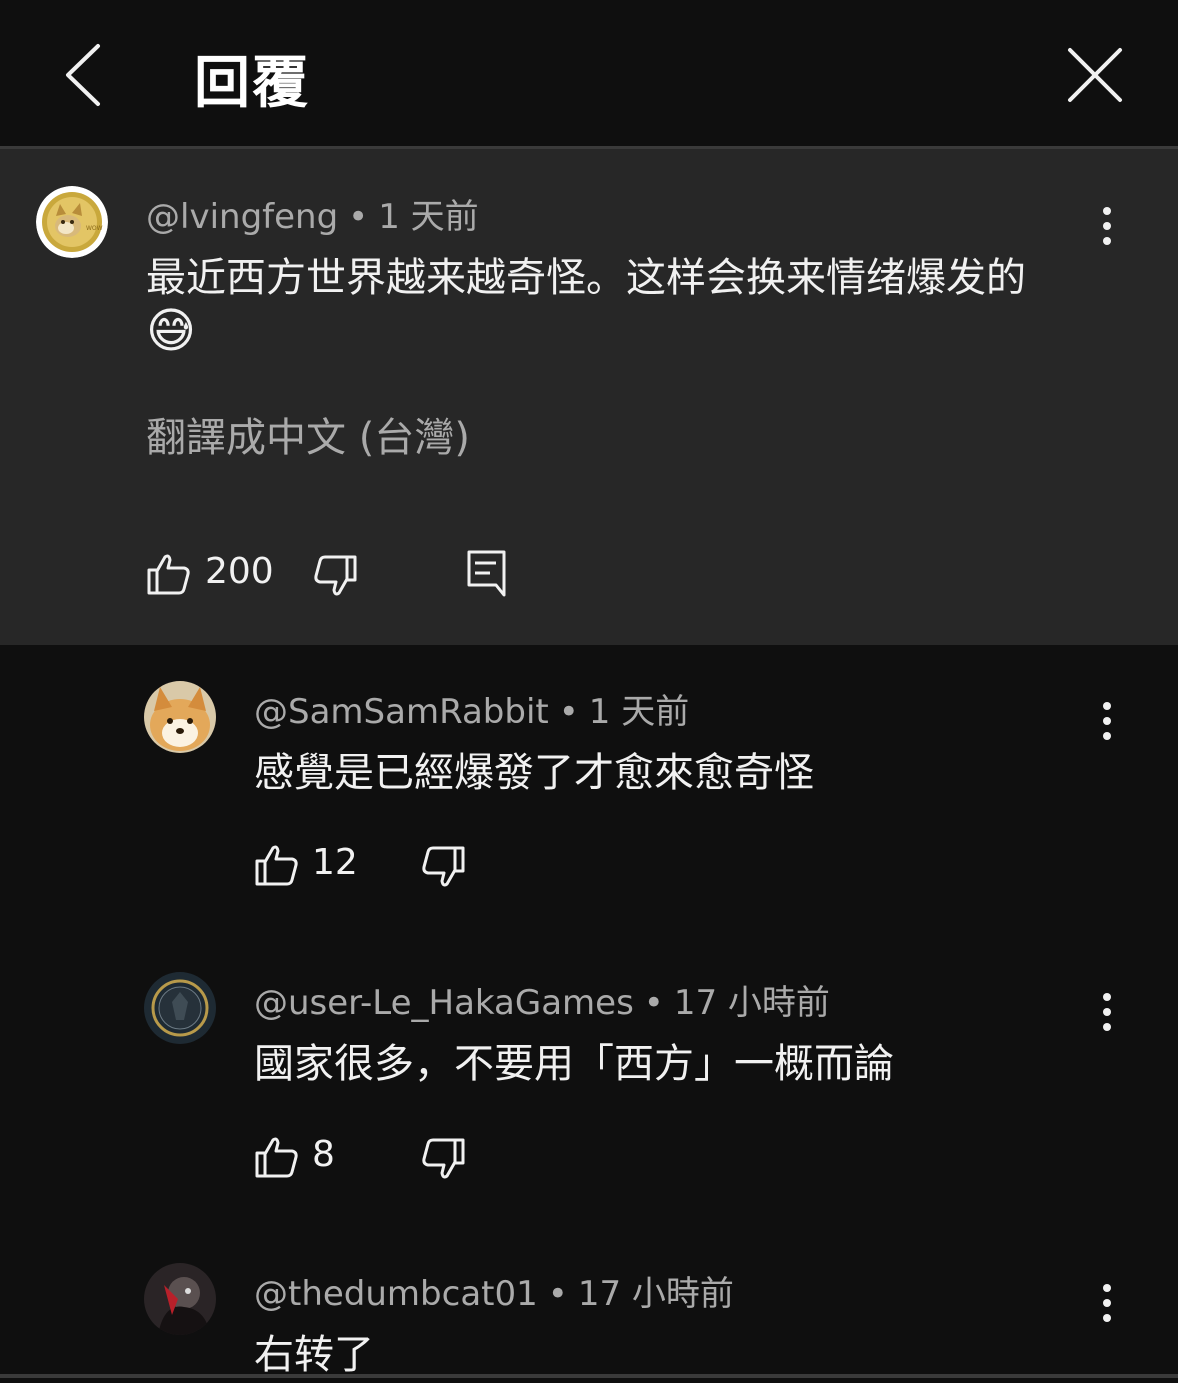 This screenshot has width=1178, height=1383. I want to click on close-icon, so click(1095, 75).